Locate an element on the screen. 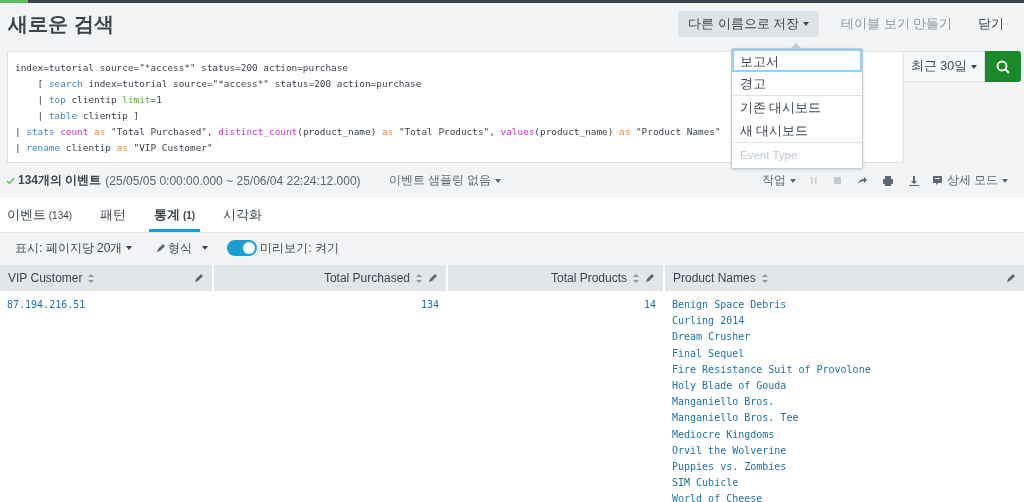 The width and height of the screenshot is (1024, 502). table-cell-text: Fire Resistance Suit of Provolone is located at coordinates (772, 369).